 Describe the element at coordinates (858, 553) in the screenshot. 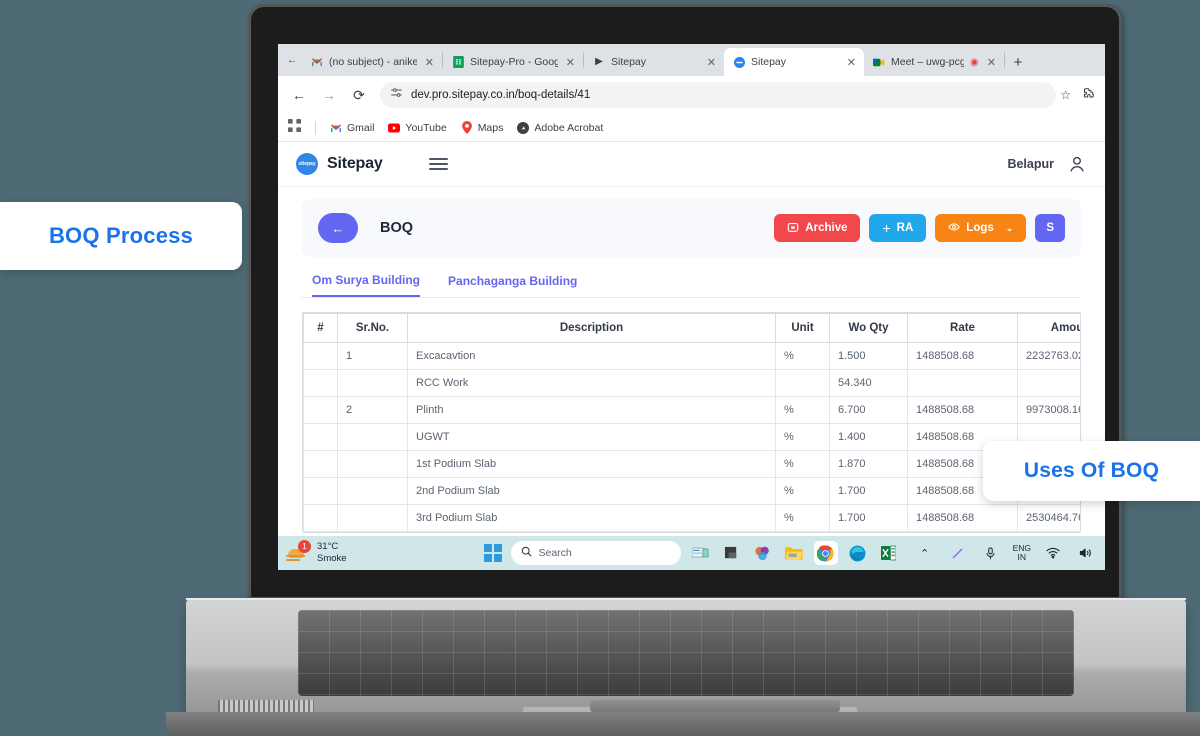

I see `edge-icon` at that location.